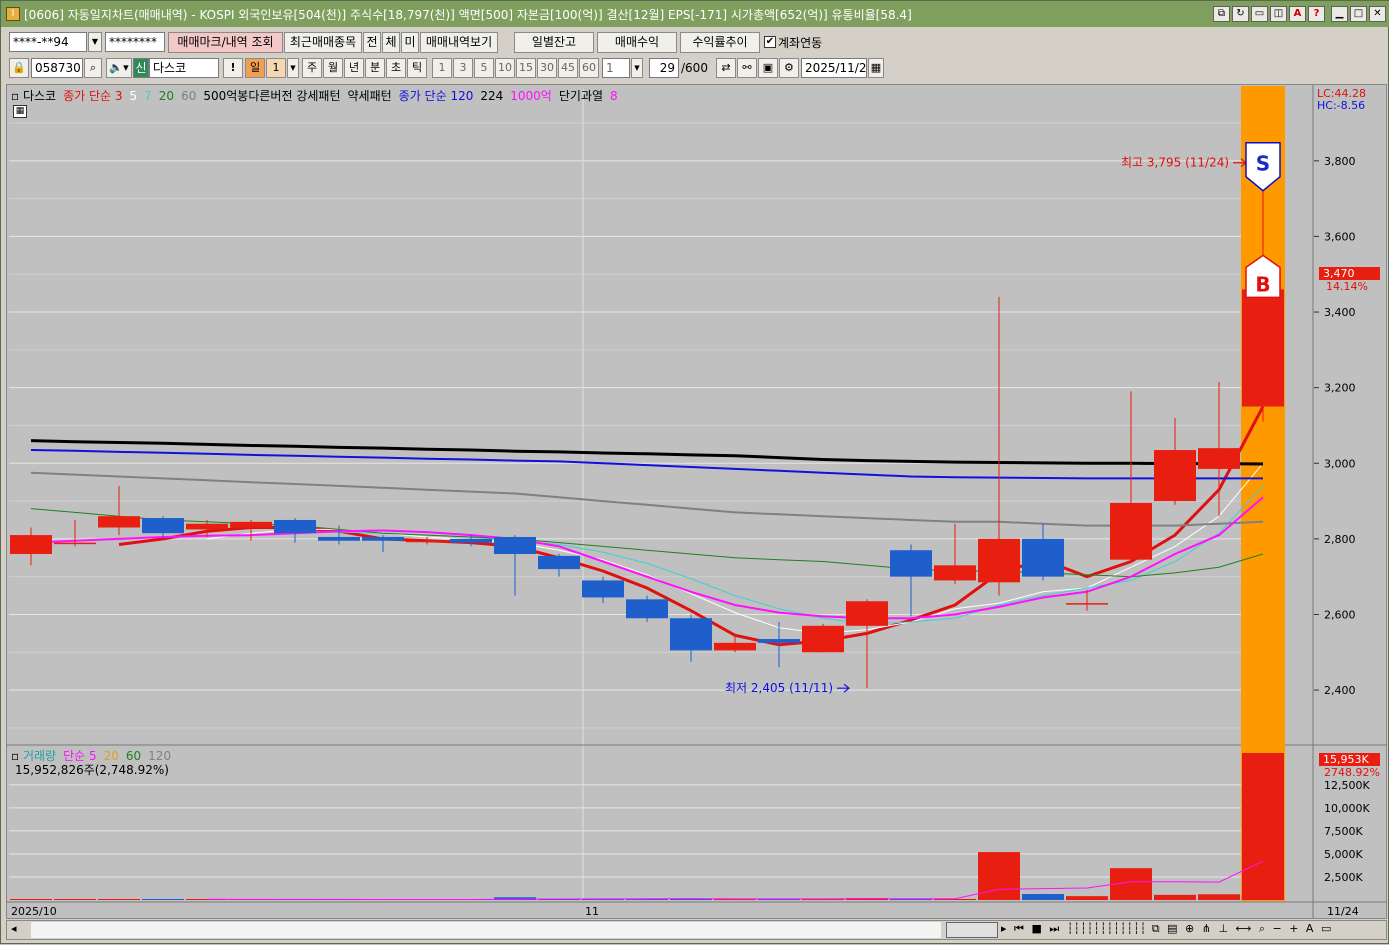 Image resolution: width=1389 pixels, height=945 pixels. I want to click on table-icon: ▤, so click(1173, 928).